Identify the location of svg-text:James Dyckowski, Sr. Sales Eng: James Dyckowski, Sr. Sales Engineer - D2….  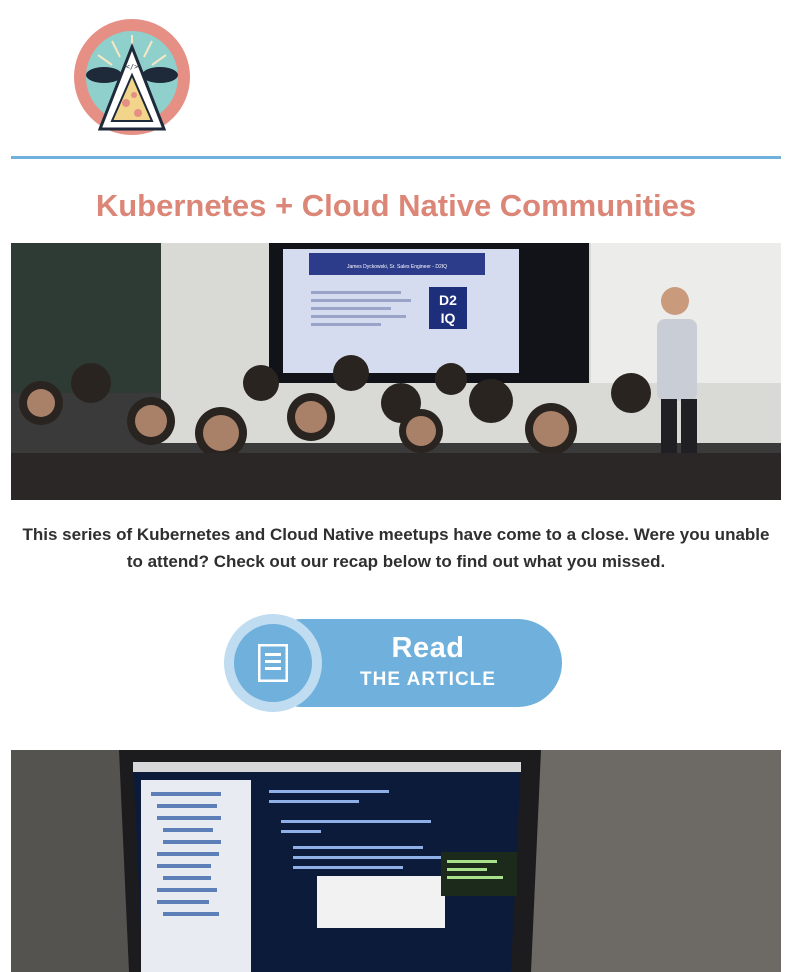
(397, 267).